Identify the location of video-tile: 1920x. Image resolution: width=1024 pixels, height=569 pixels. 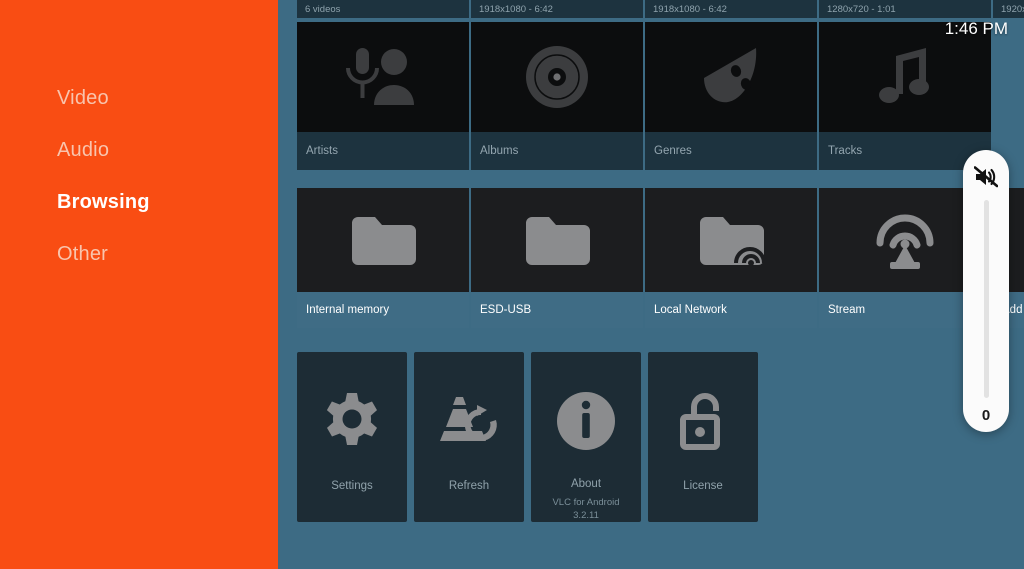
(1008, 9).